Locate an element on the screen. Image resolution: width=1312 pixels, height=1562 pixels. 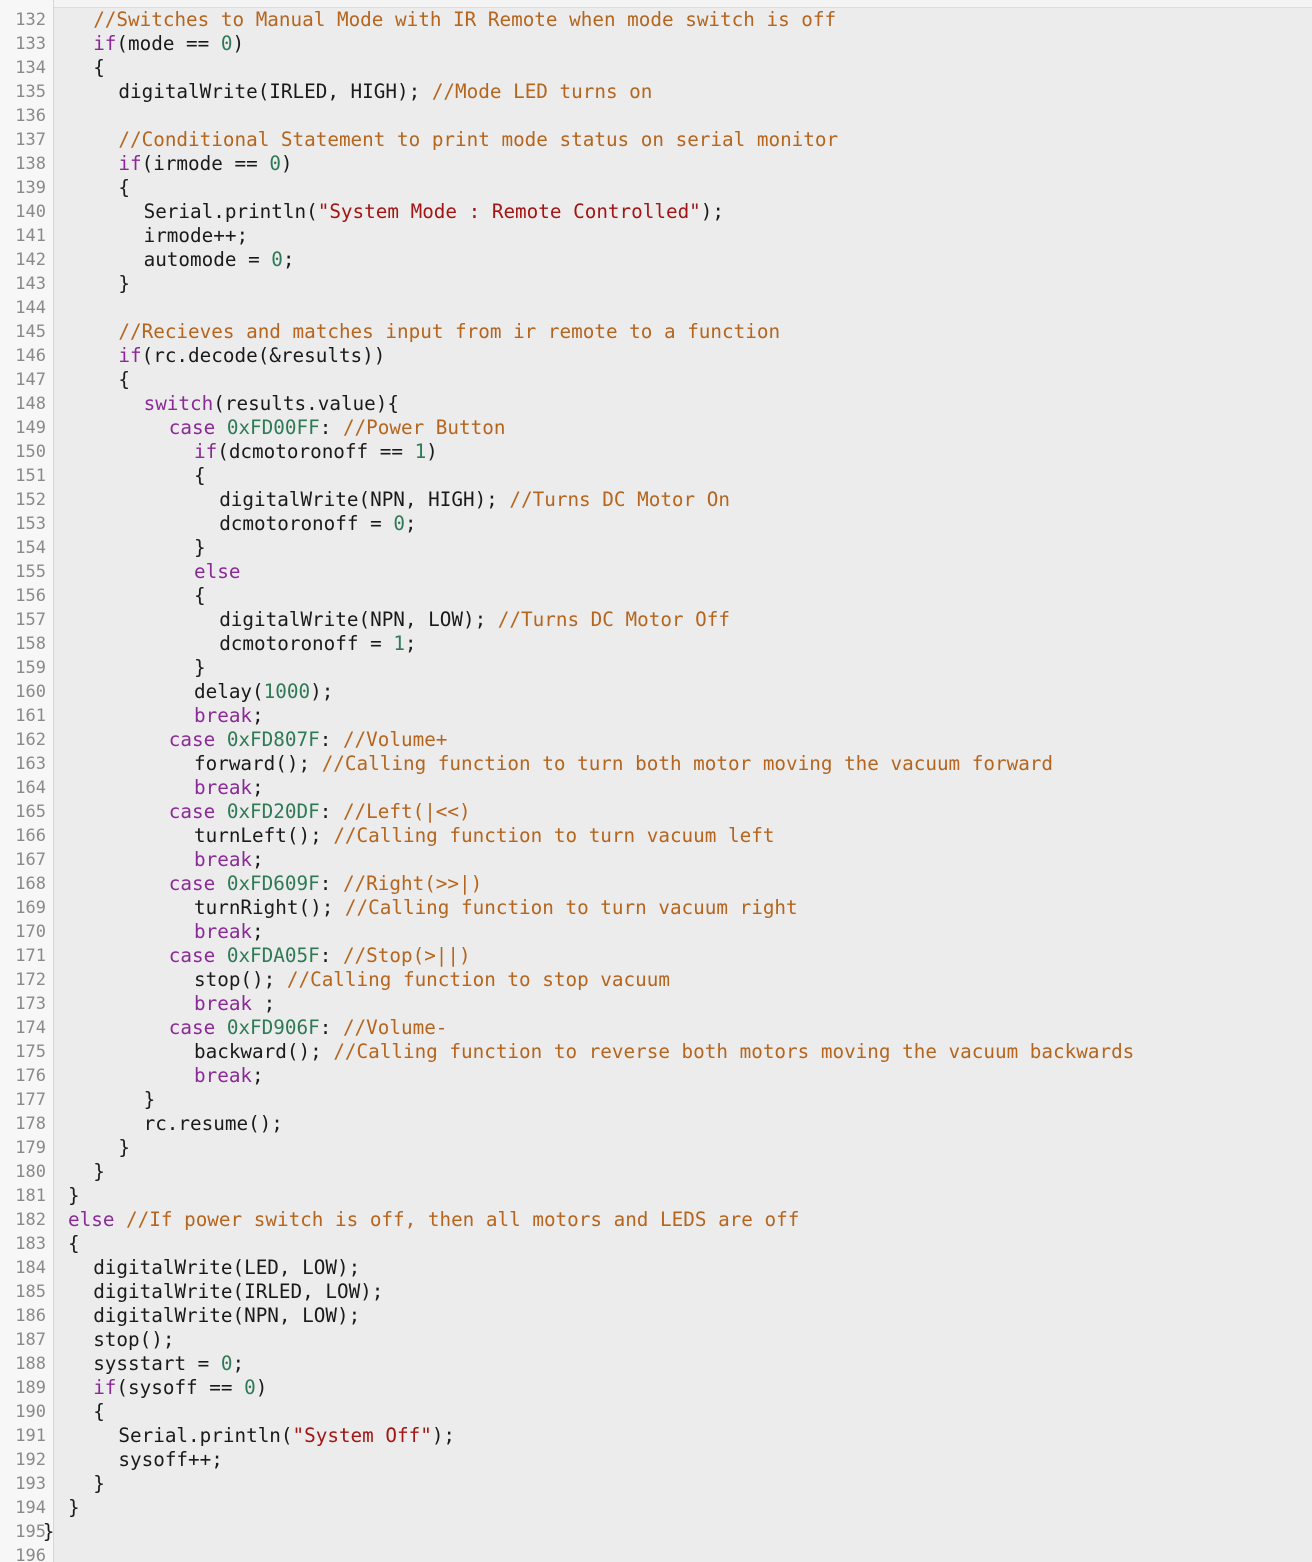
code-text: if(sysoff == 0) is located at coordinates (180, 1388).